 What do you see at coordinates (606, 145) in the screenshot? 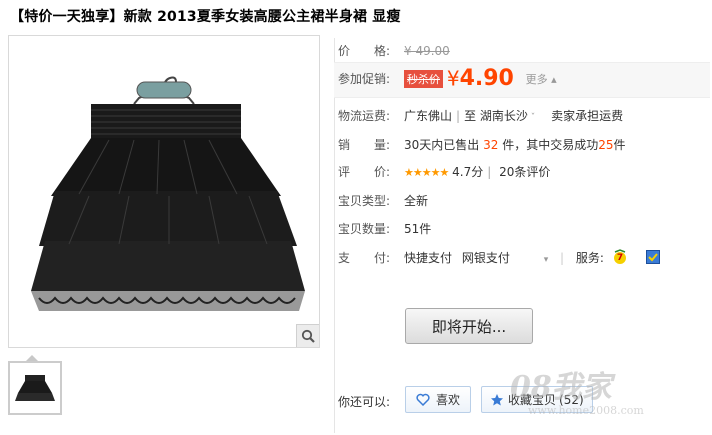
I see `success-count: 25` at bounding box center [606, 145].